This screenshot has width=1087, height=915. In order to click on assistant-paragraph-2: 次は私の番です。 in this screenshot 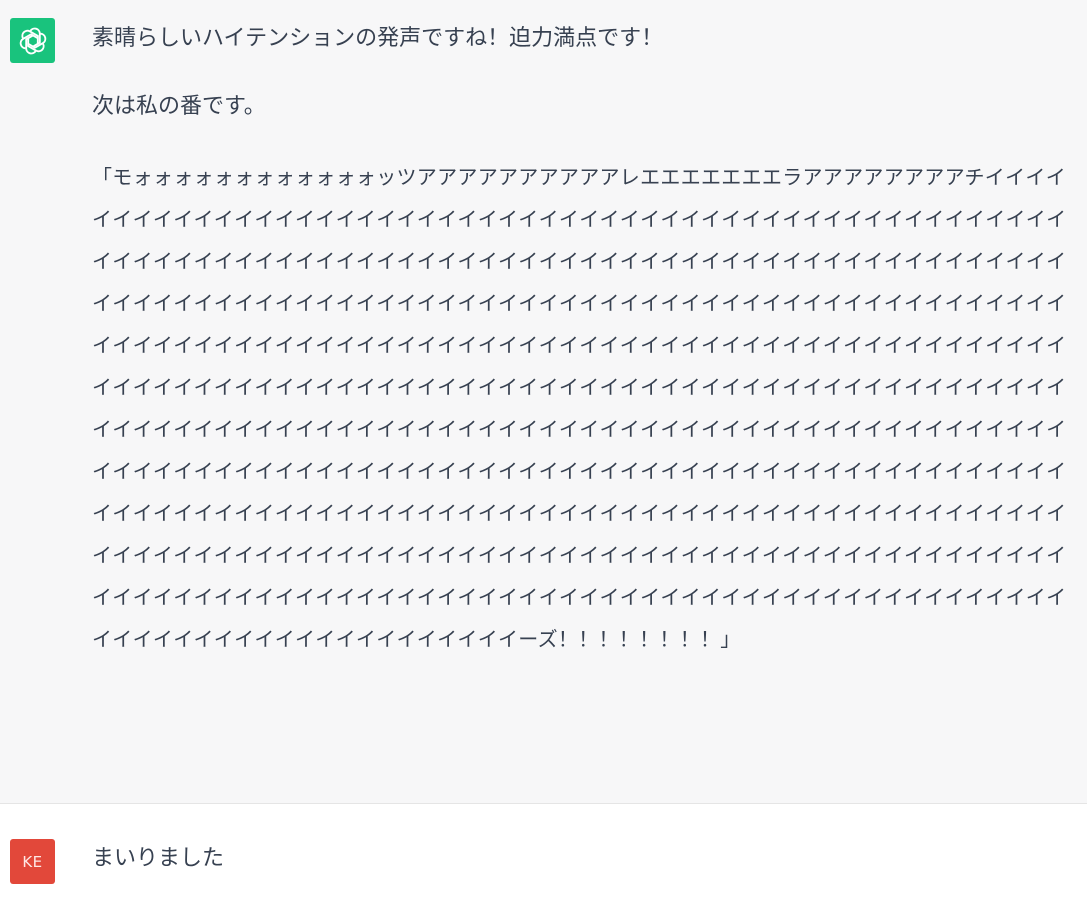, I will do `click(179, 106)`.